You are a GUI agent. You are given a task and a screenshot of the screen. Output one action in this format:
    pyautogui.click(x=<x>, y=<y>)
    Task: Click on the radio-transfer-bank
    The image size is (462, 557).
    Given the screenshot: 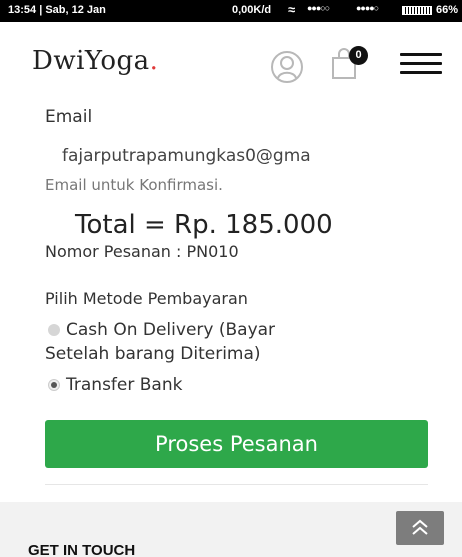 What is the action you would take?
    pyautogui.click(x=54, y=385)
    